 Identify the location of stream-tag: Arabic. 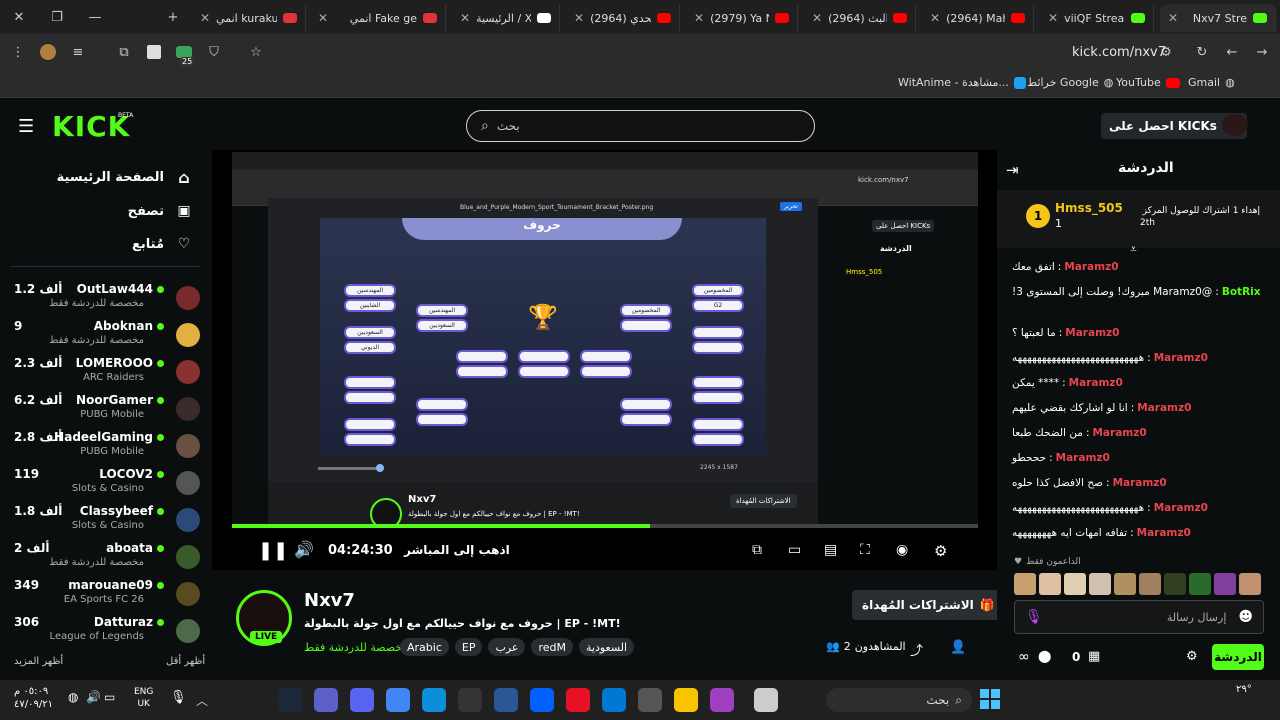
(424, 647).